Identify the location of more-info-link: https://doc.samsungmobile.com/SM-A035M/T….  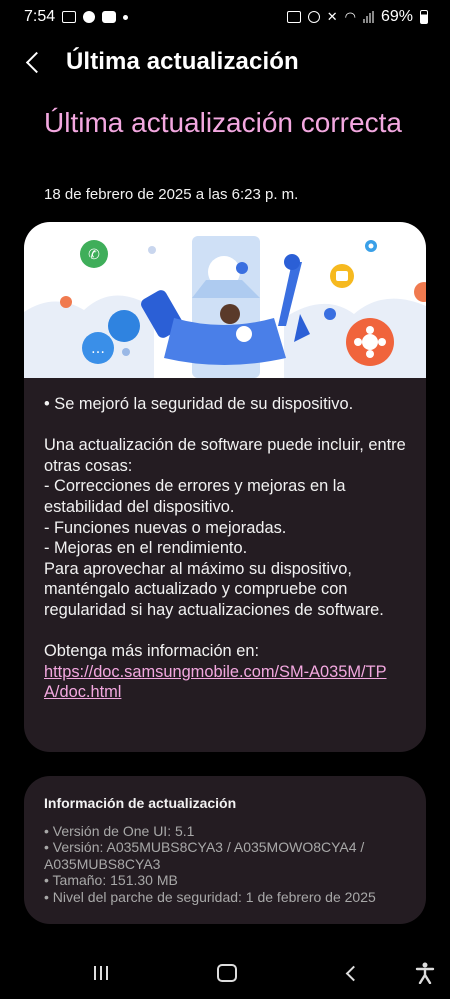
(220, 682).